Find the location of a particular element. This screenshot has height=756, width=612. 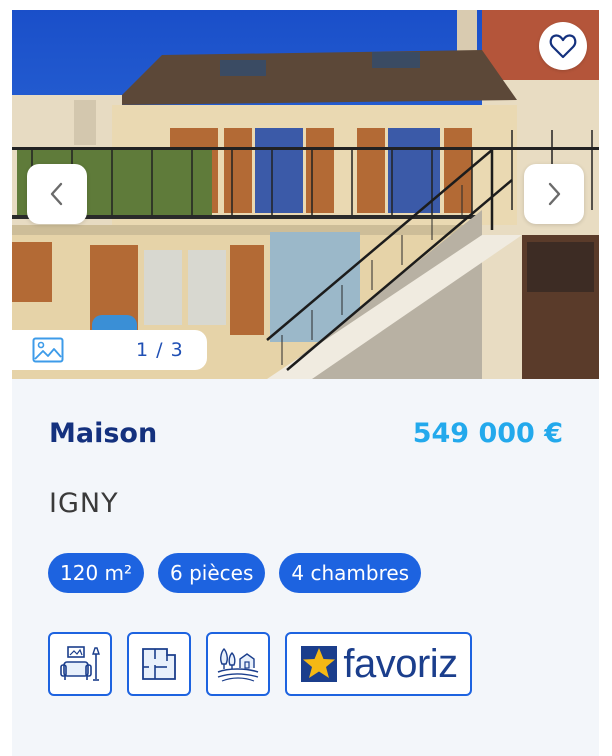

property-type: Maison is located at coordinates (103, 433).